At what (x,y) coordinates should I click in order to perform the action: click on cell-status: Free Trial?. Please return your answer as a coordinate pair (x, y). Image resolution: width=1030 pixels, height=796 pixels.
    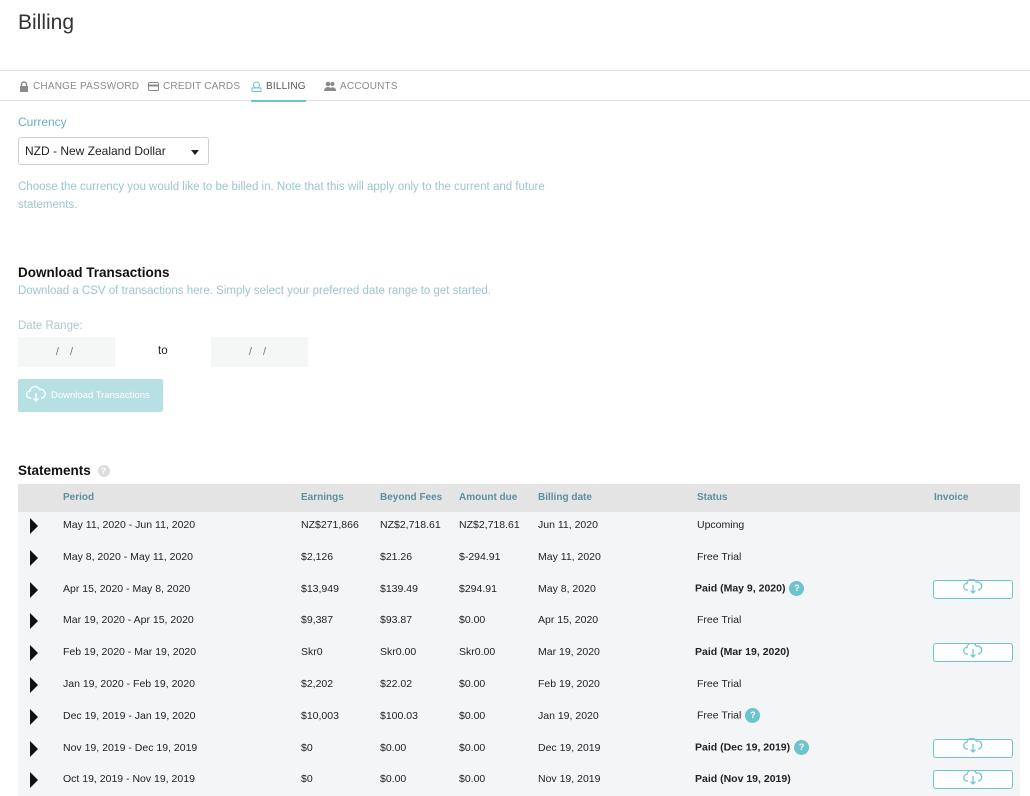
    Looking at the image, I should click on (729, 715).